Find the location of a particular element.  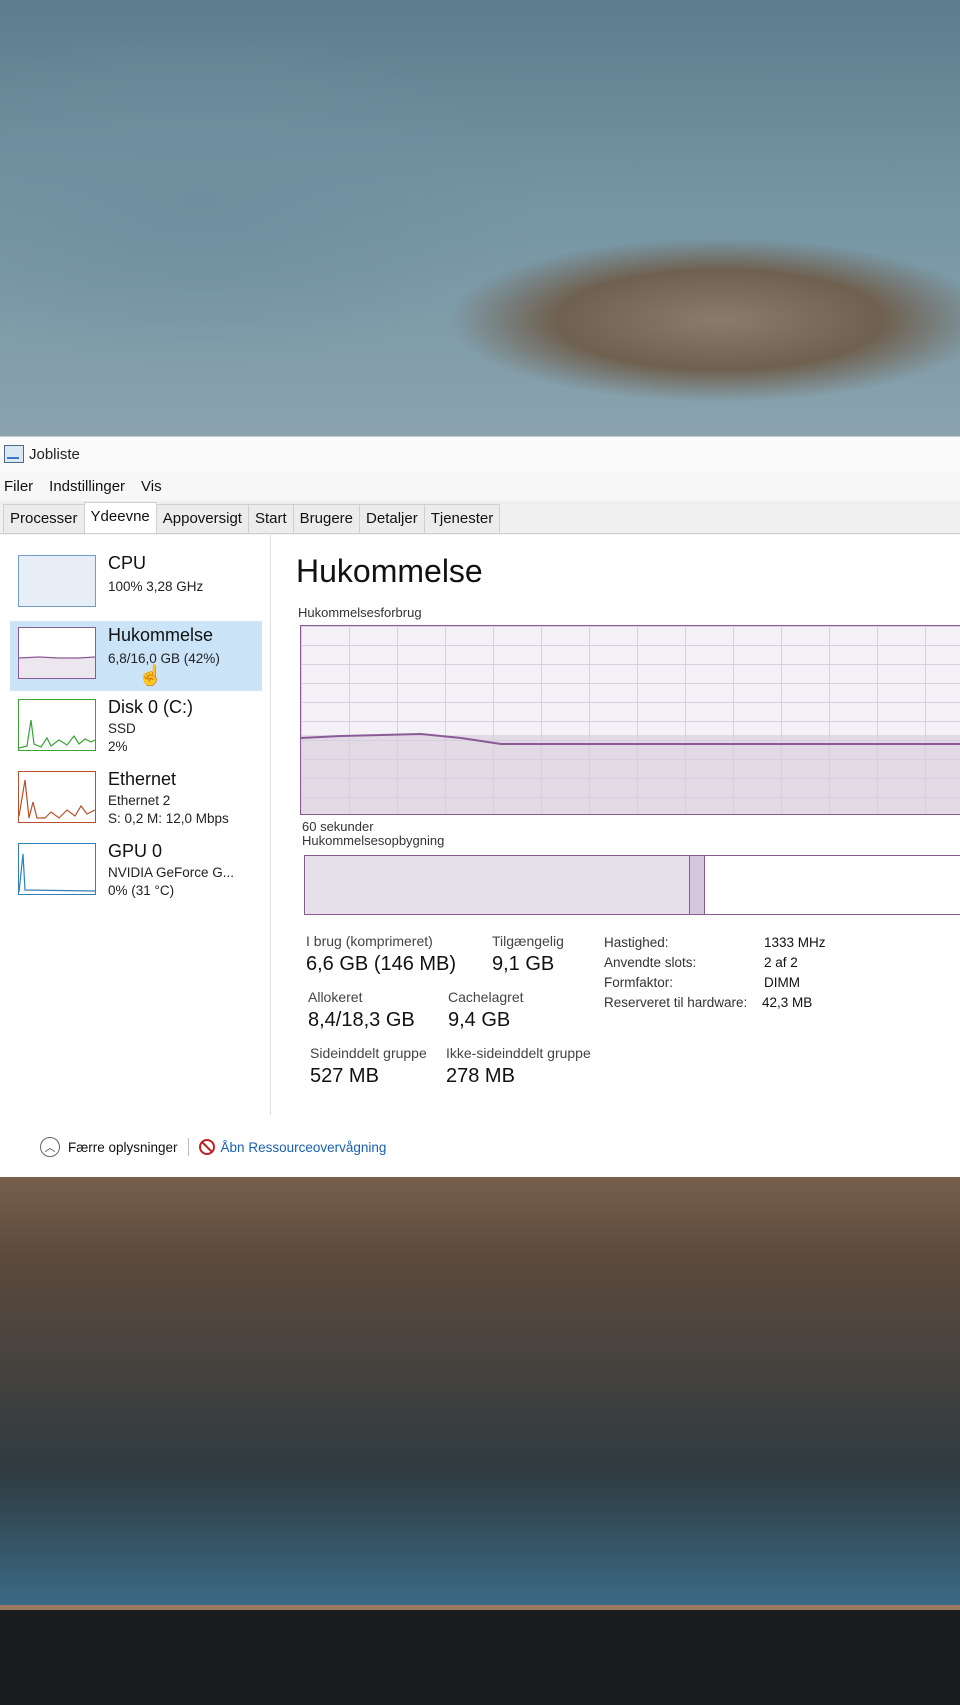

composition-label: Hukommelsesopbygning is located at coordinates (373, 840).